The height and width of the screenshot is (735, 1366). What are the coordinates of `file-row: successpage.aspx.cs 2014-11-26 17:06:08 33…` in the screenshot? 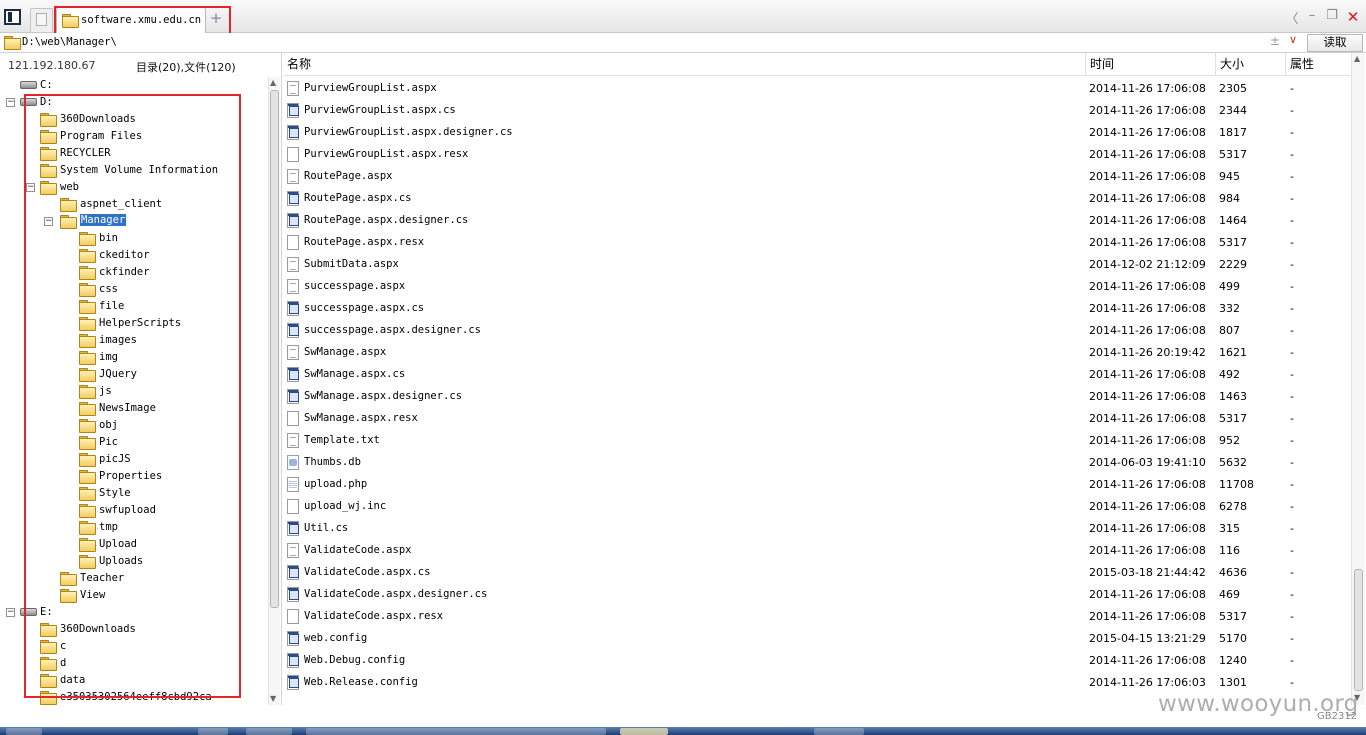 It's located at (816, 308).